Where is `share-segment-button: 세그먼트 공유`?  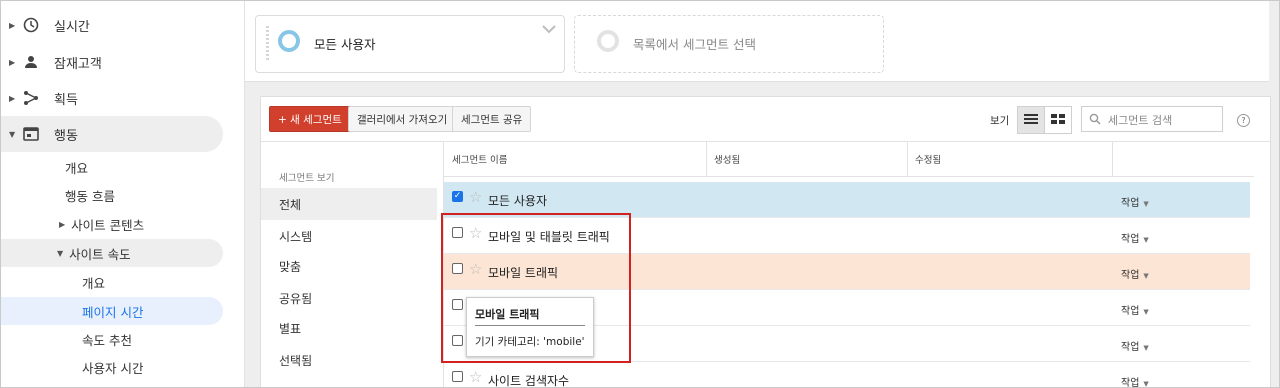
share-segment-button: 세그먼트 공유 is located at coordinates (492, 119).